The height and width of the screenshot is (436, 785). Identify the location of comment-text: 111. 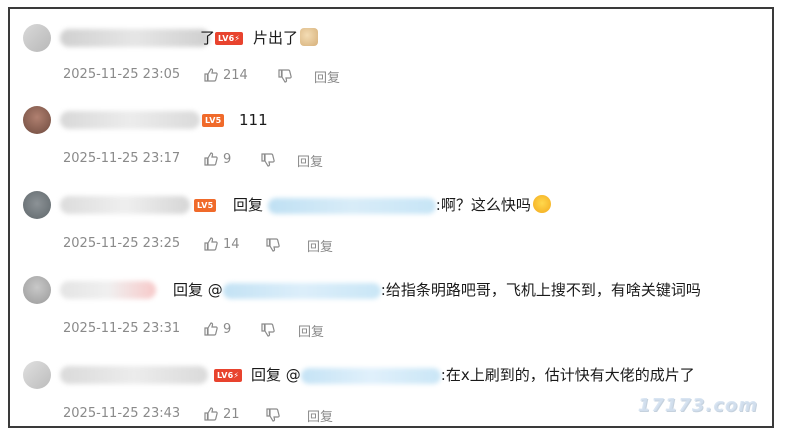
(253, 120).